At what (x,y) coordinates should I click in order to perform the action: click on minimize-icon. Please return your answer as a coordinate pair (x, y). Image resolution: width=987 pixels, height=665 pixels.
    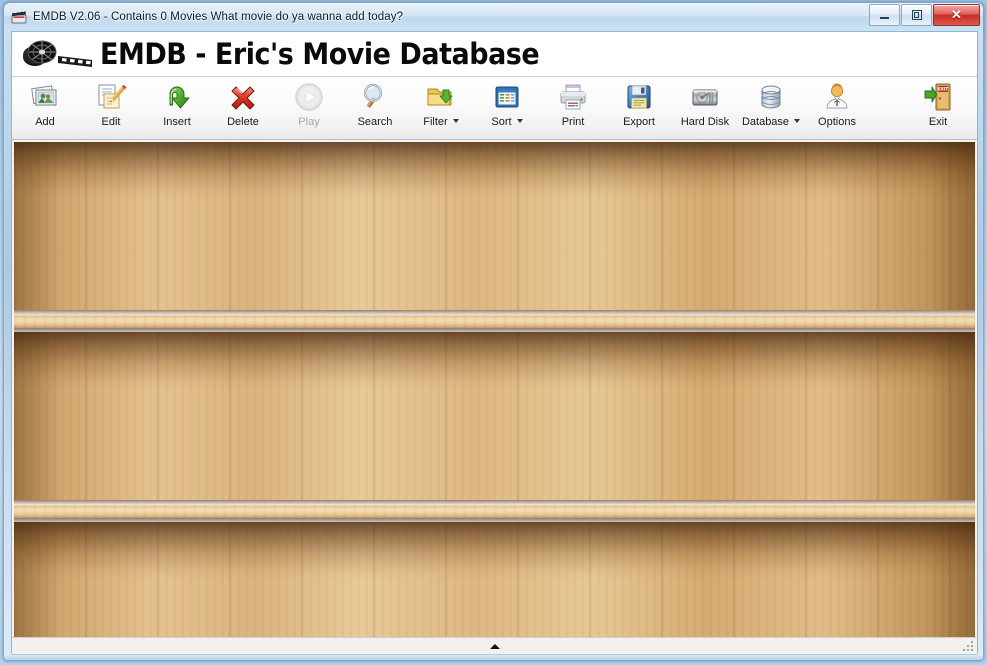
    Looking at the image, I should click on (884, 15).